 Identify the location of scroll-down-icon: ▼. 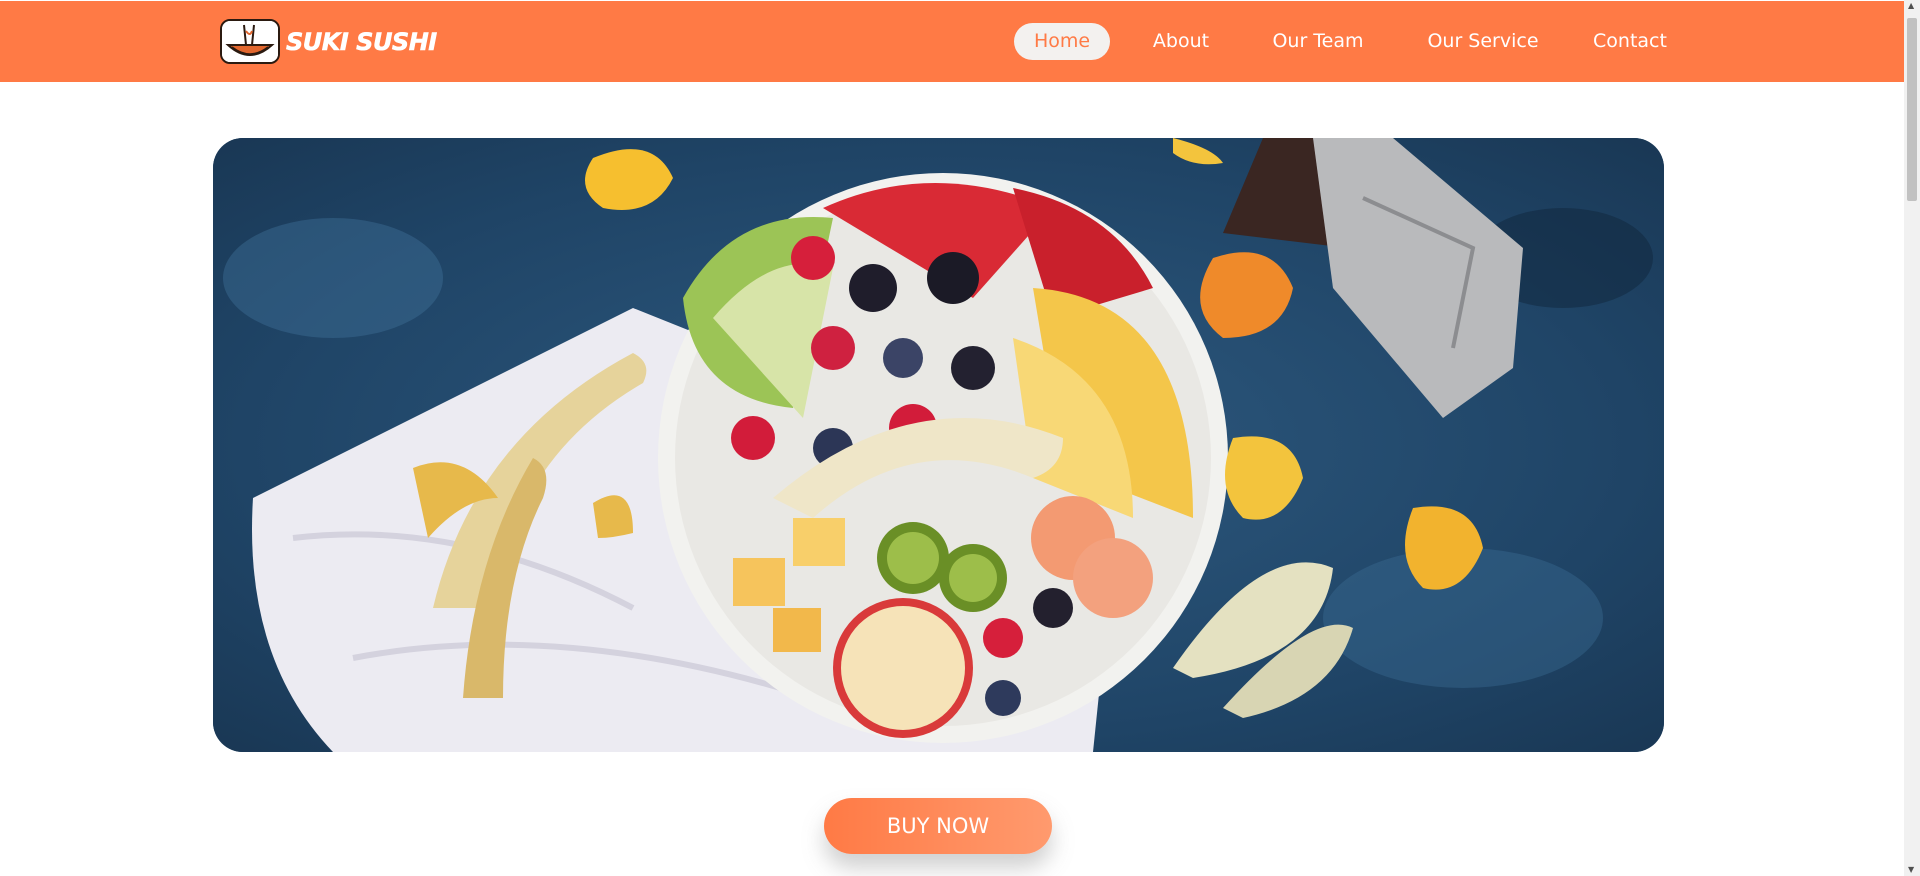
(1911, 870).